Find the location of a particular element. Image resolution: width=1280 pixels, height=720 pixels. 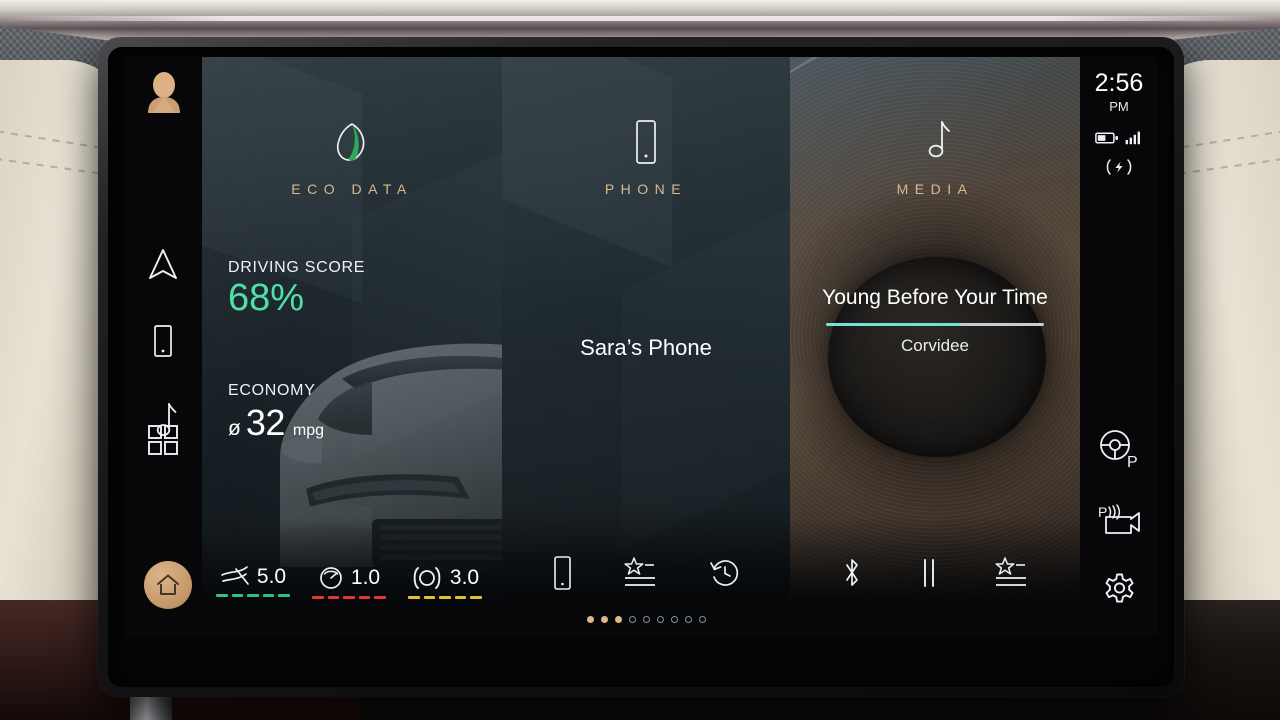

sidebar-item-navigation is located at coordinates (163, 264).